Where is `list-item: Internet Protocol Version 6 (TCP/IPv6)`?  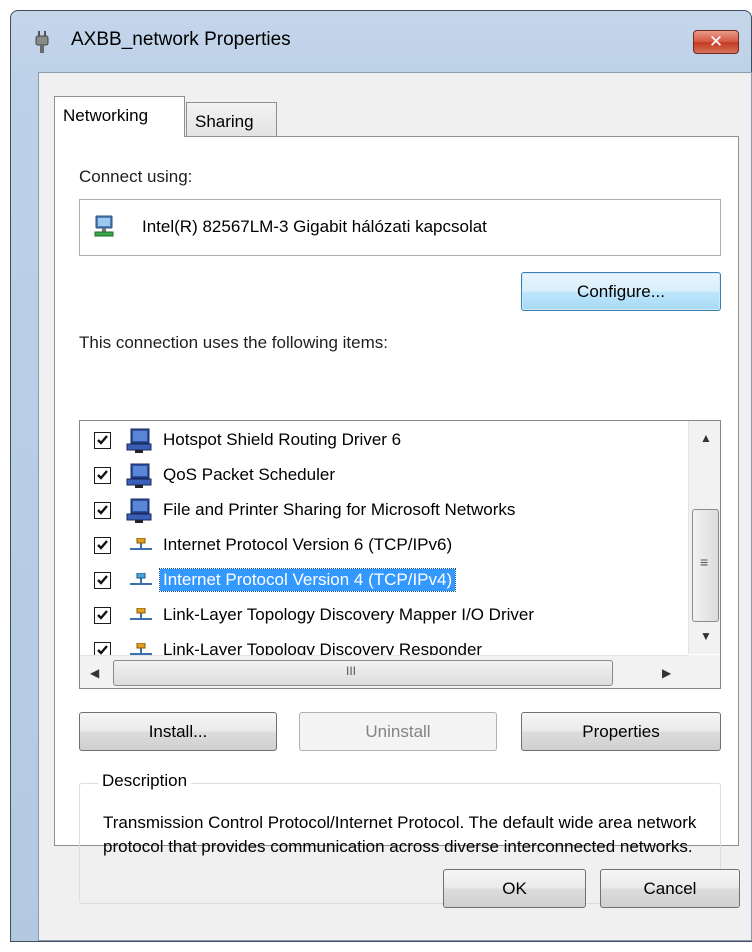
list-item: Internet Protocol Version 6 (TCP/IPv6) is located at coordinates (380, 545).